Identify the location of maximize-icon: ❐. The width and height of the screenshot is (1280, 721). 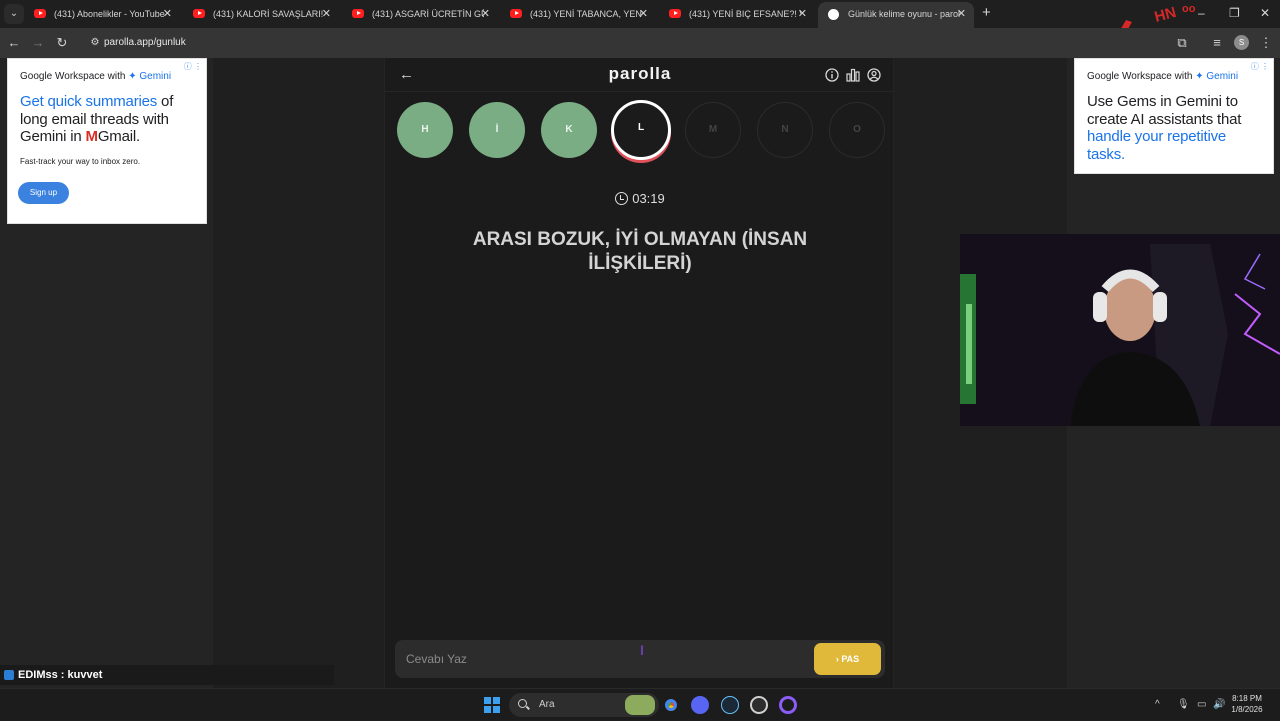
(1234, 13).